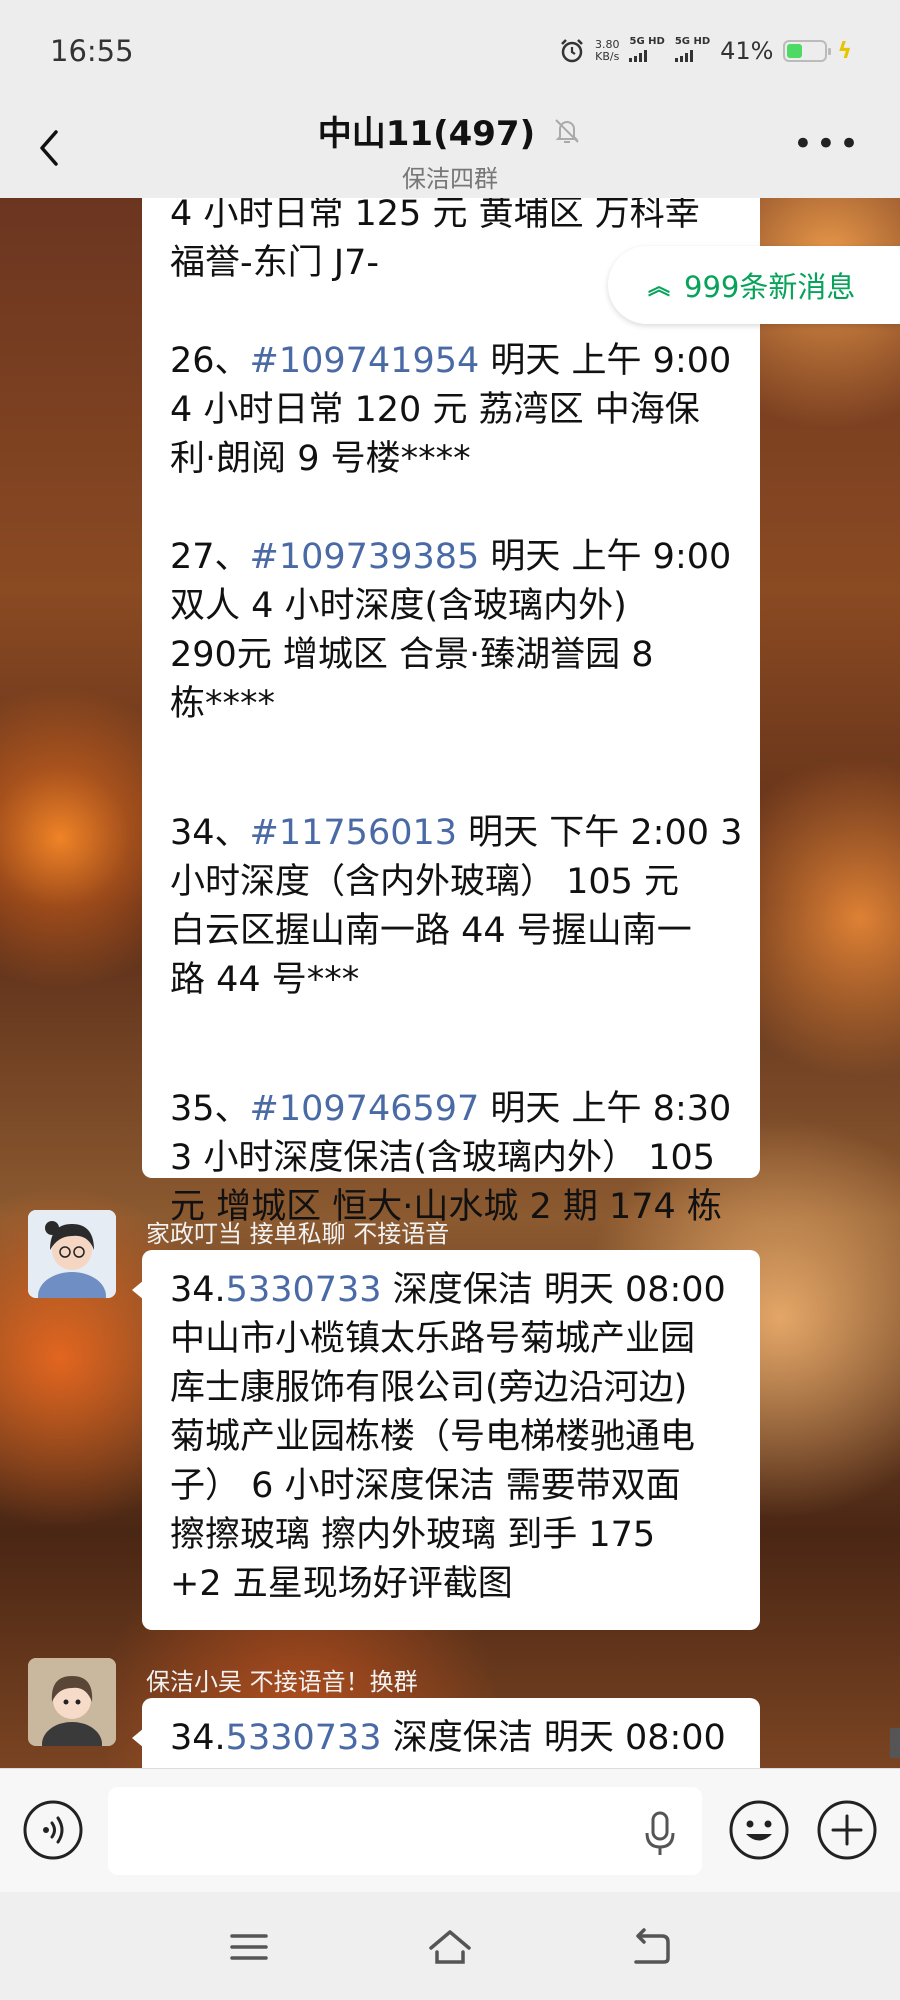 The height and width of the screenshot is (2000, 900). Describe the element at coordinates (807, 51) in the screenshot. I see `battery-icon` at that location.